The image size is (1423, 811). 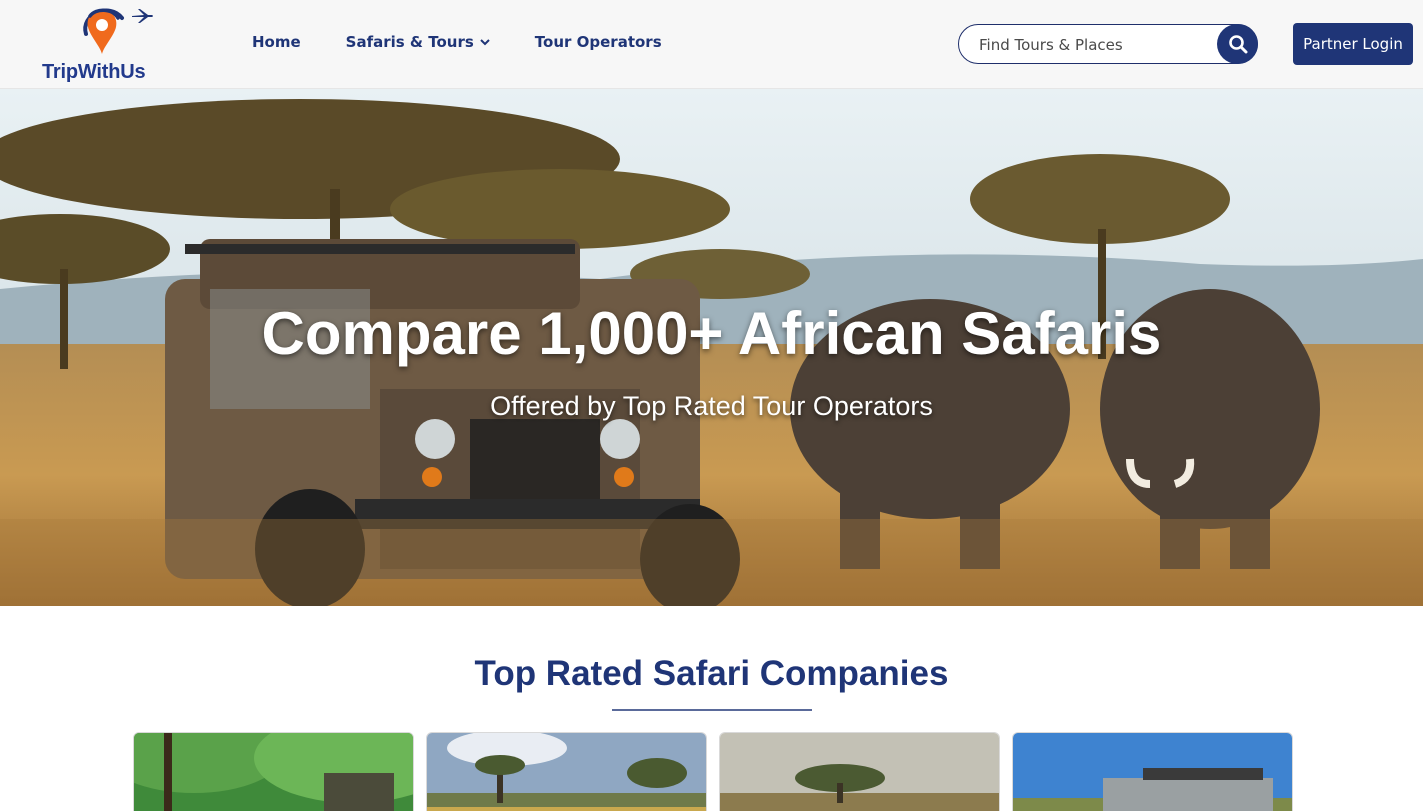 I want to click on company-cards, so click(x=714, y=771).